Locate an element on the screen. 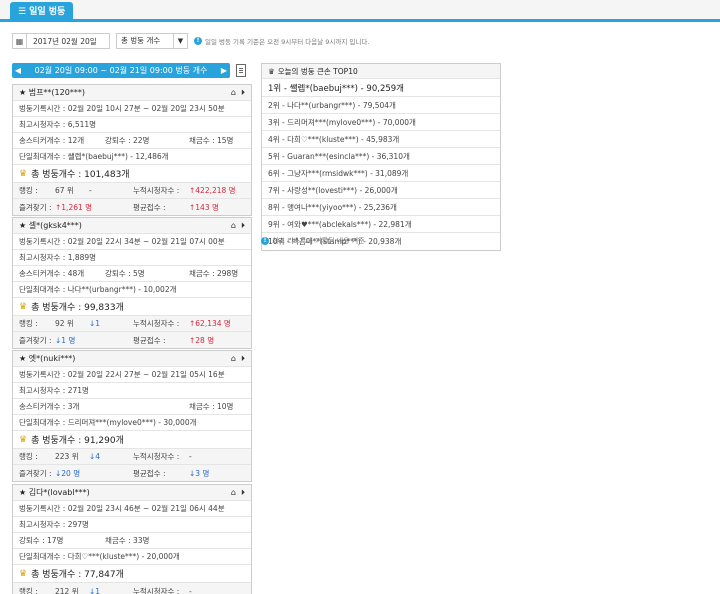  streamer-name: ★ 엣*(nuki***) is located at coordinates (47, 358).